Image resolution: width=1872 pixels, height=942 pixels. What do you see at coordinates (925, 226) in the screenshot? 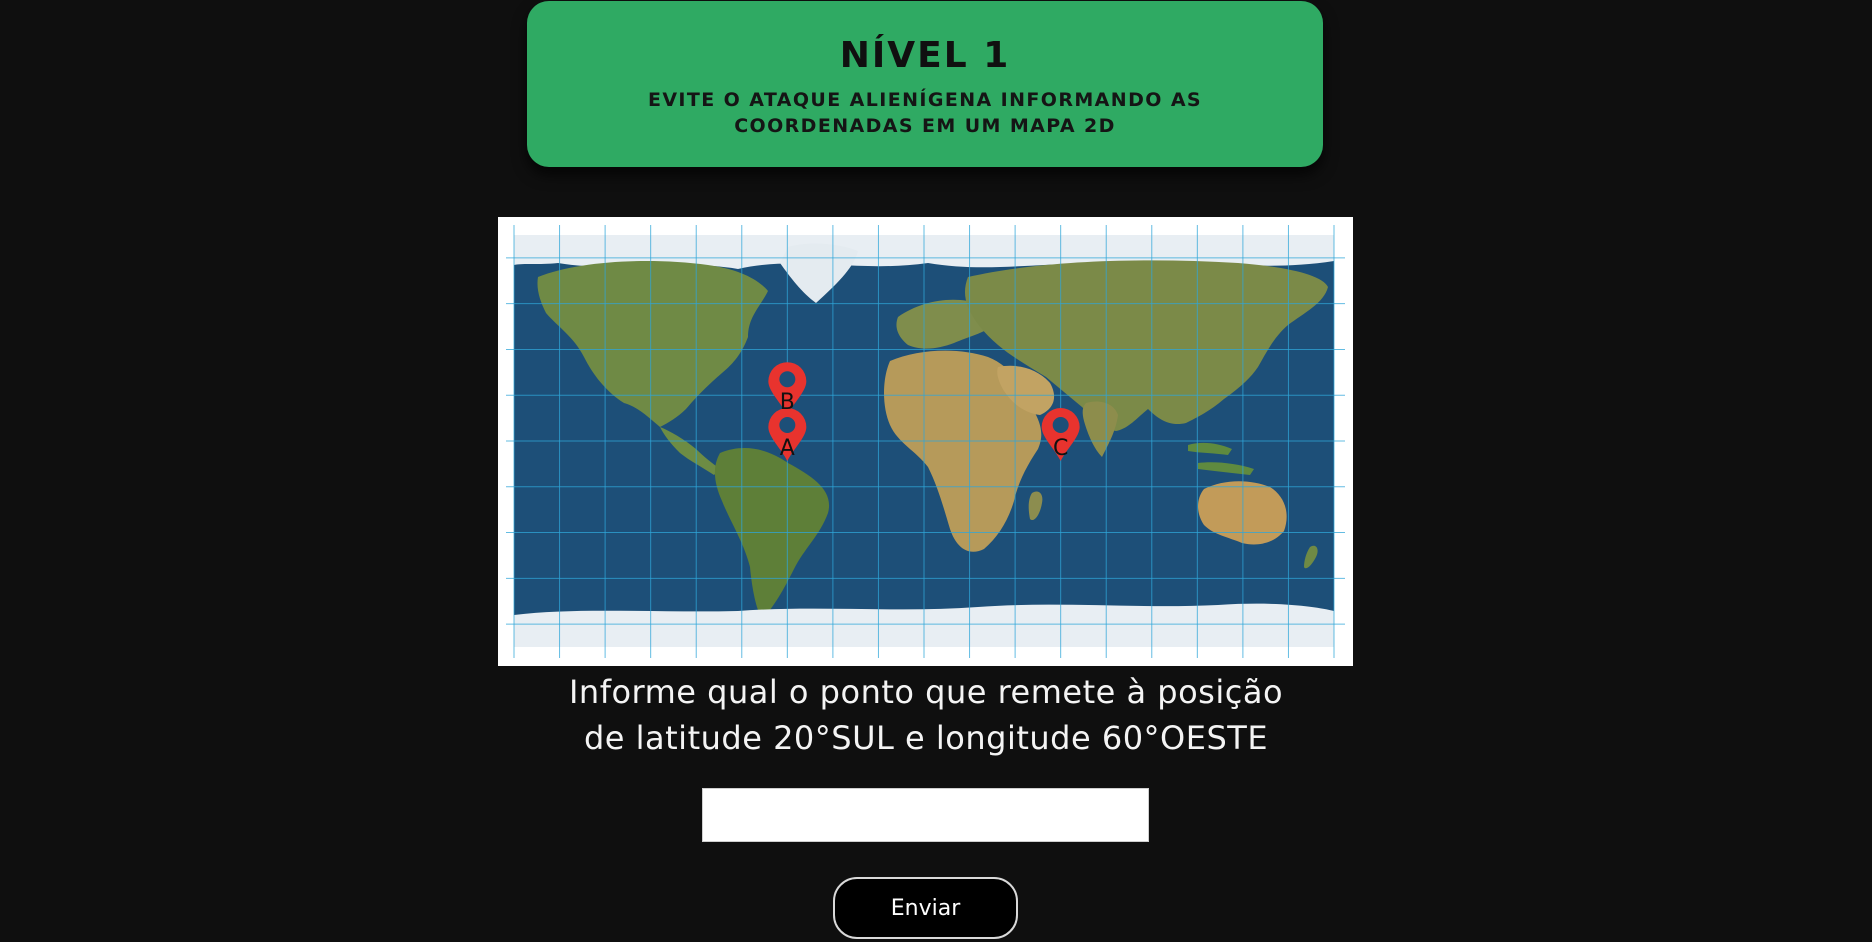
I see `map-top-margin` at bounding box center [925, 226].